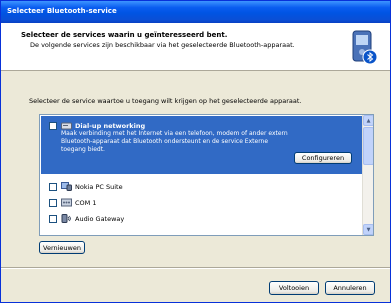  I want to click on window-title: Selecteer Bluetooth-service, so click(62, 11).